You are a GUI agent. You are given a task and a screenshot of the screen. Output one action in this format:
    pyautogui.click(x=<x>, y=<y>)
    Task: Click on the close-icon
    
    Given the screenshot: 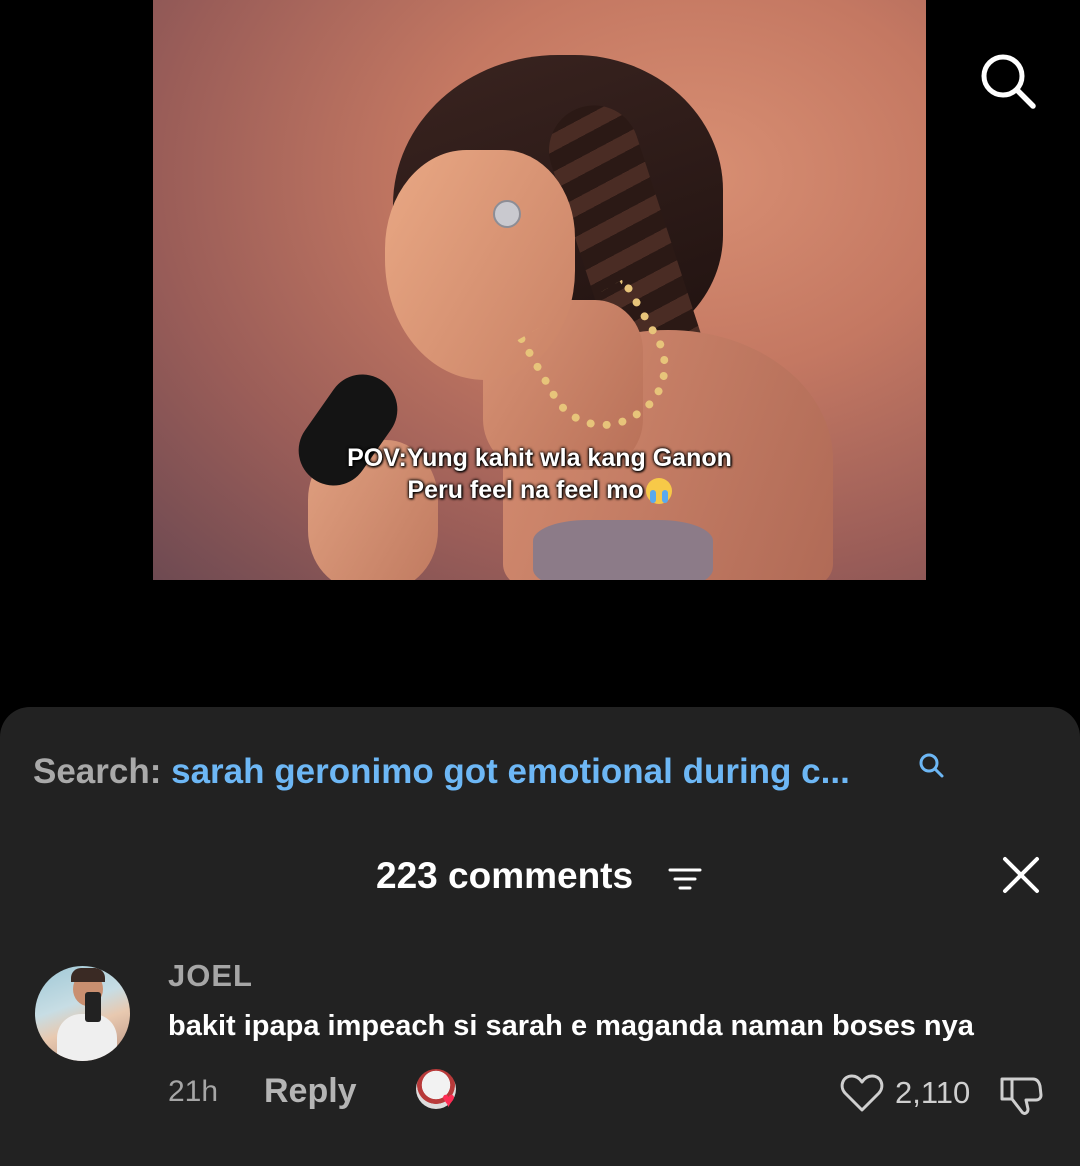 What is the action you would take?
    pyautogui.click(x=1021, y=875)
    